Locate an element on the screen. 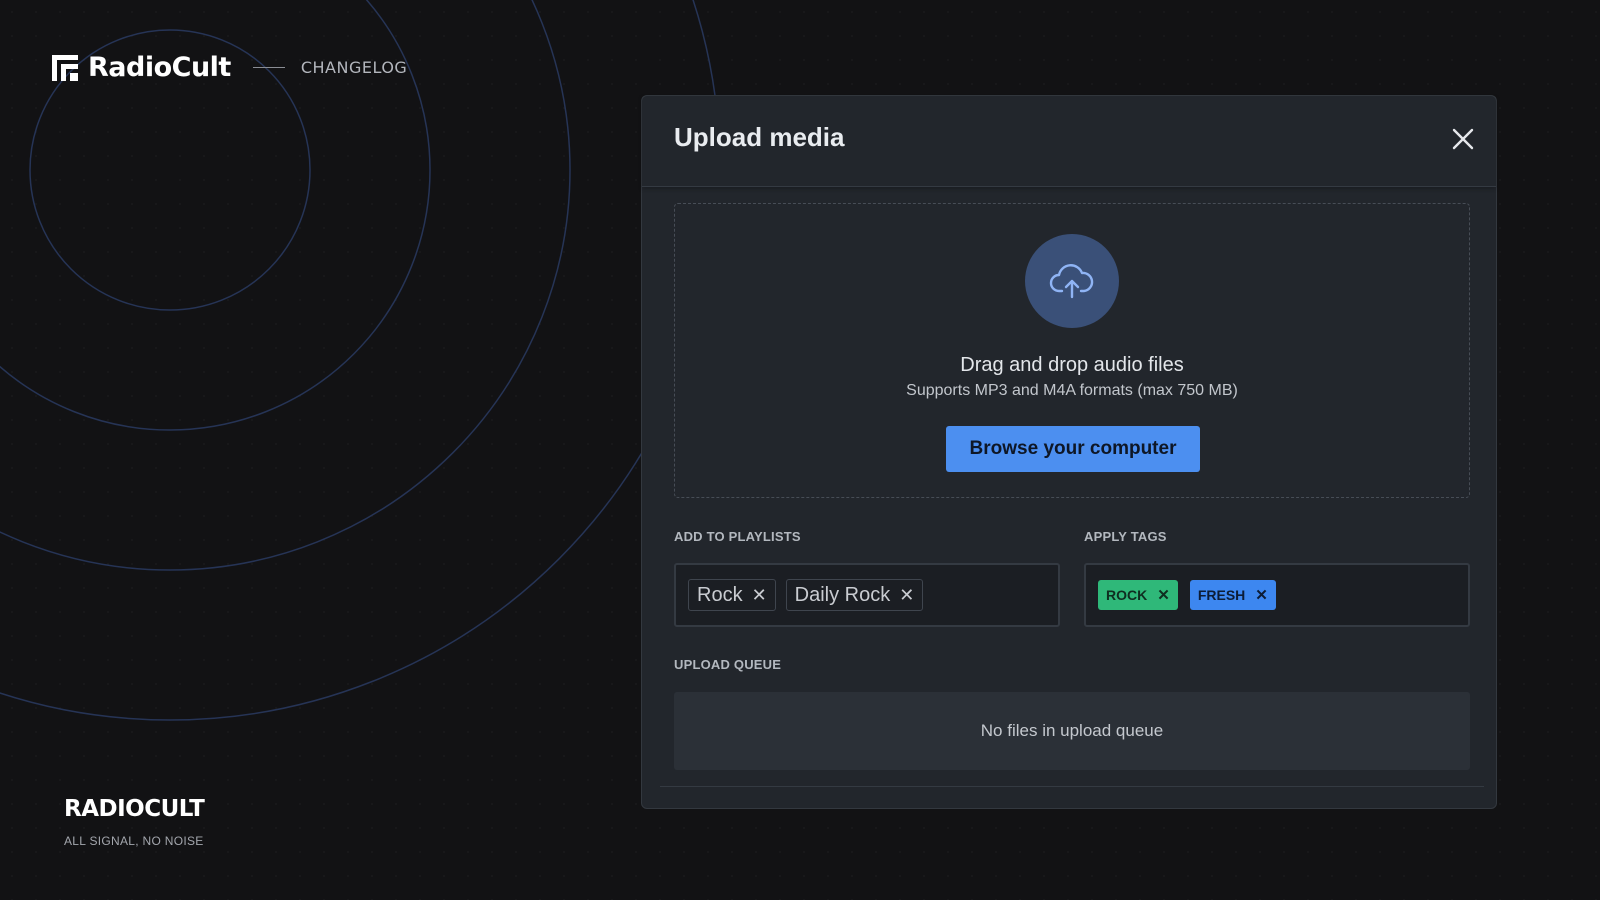 This screenshot has width=1600, height=900. tag-chip-rock: ROCK ✕ is located at coordinates (1138, 595).